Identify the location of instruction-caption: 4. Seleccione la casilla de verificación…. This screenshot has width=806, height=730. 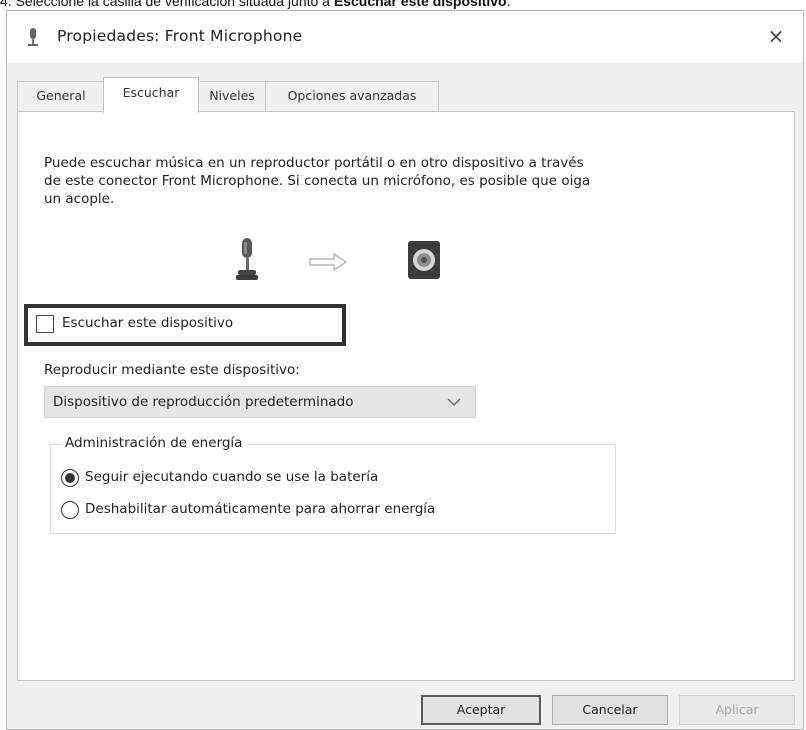
(255, 4).